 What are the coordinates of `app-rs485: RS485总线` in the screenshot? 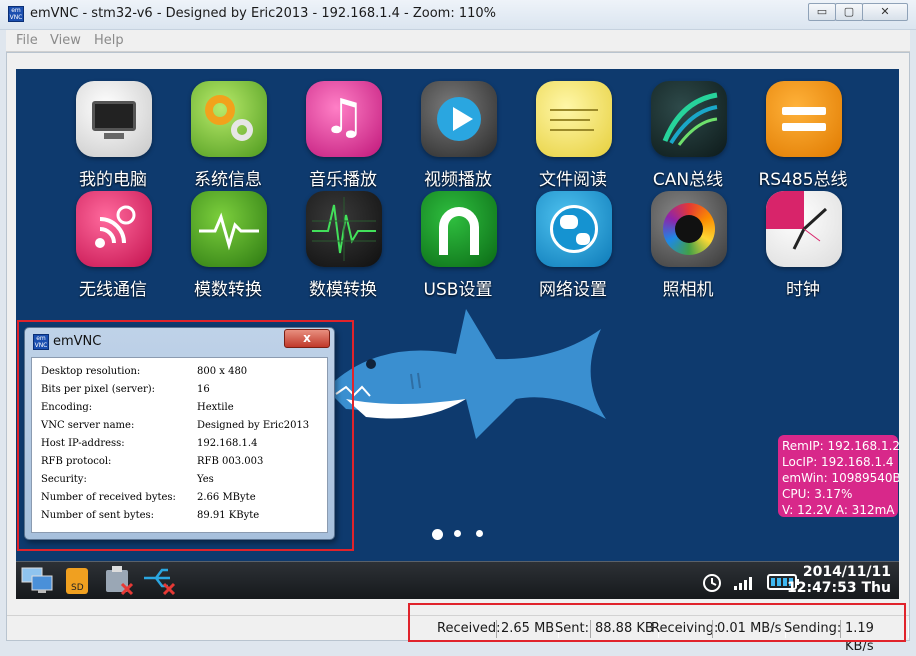 It's located at (803, 136).